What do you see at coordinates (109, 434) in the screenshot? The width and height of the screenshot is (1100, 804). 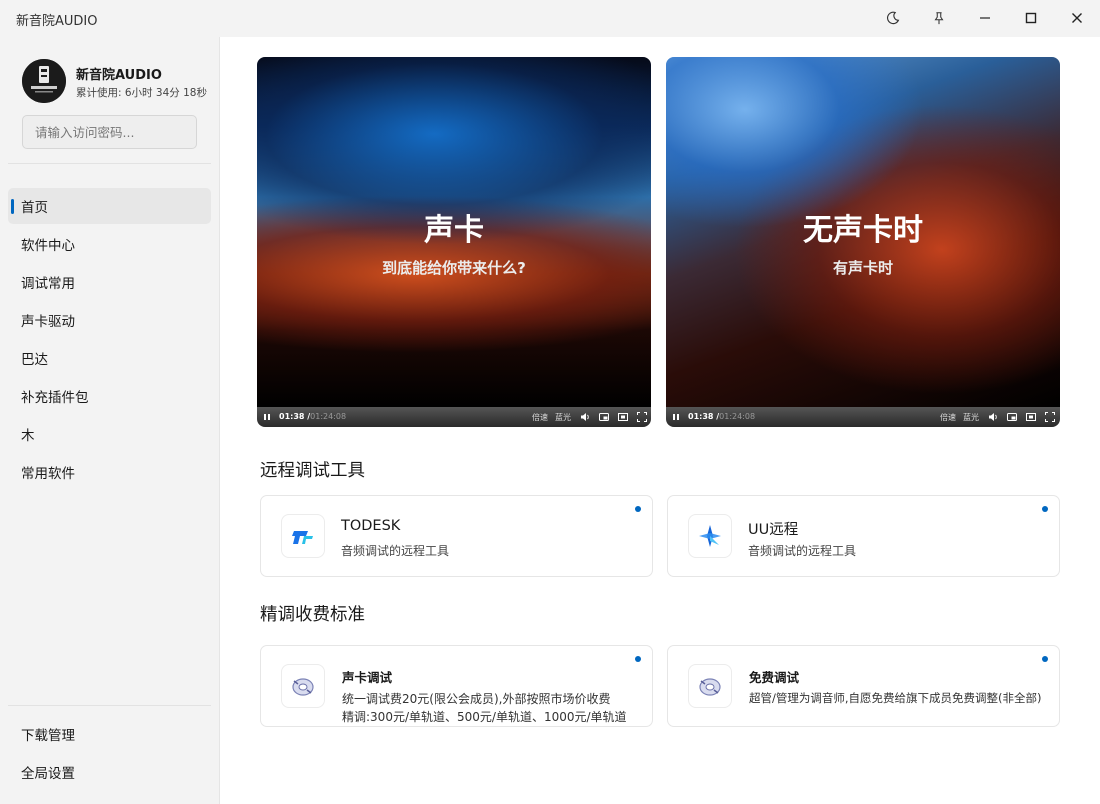 I see `nav-item-mu: 木` at bounding box center [109, 434].